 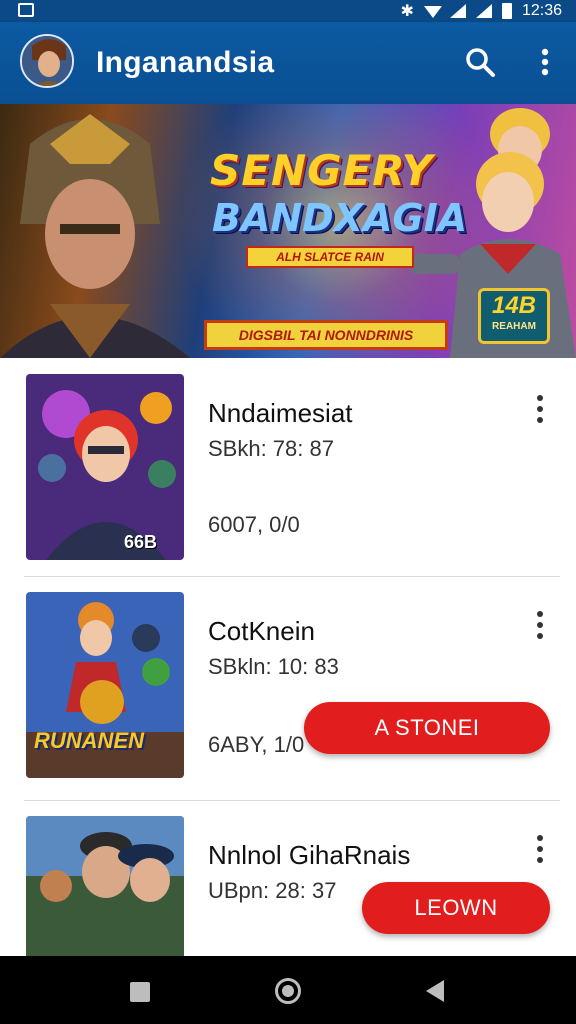 I want to click on game-size: 6ABY, 1/0, so click(x=256, y=744).